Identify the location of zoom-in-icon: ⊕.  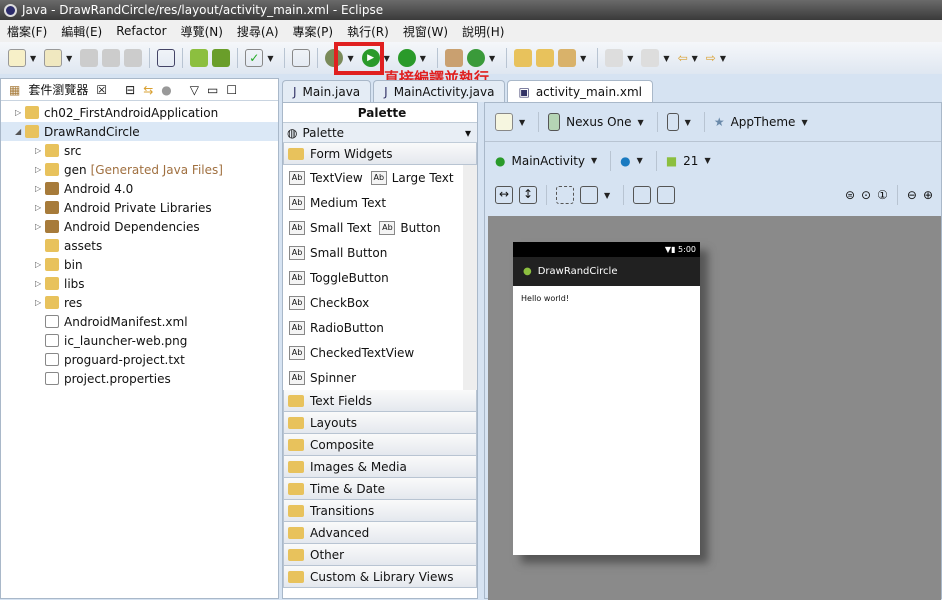
(928, 195).